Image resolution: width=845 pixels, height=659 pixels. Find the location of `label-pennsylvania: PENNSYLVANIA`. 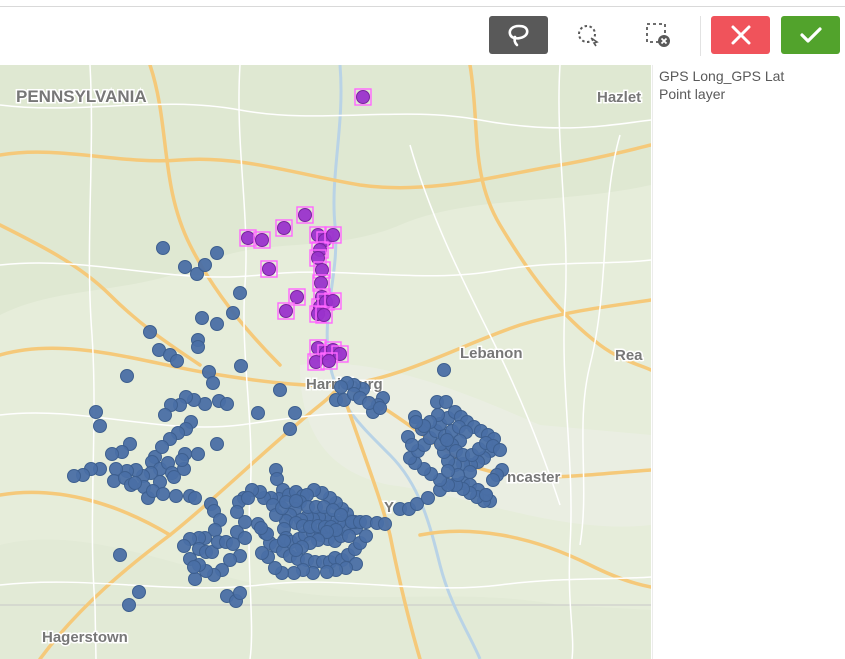

label-pennsylvania: PENNSYLVANIA is located at coordinates (81, 96).